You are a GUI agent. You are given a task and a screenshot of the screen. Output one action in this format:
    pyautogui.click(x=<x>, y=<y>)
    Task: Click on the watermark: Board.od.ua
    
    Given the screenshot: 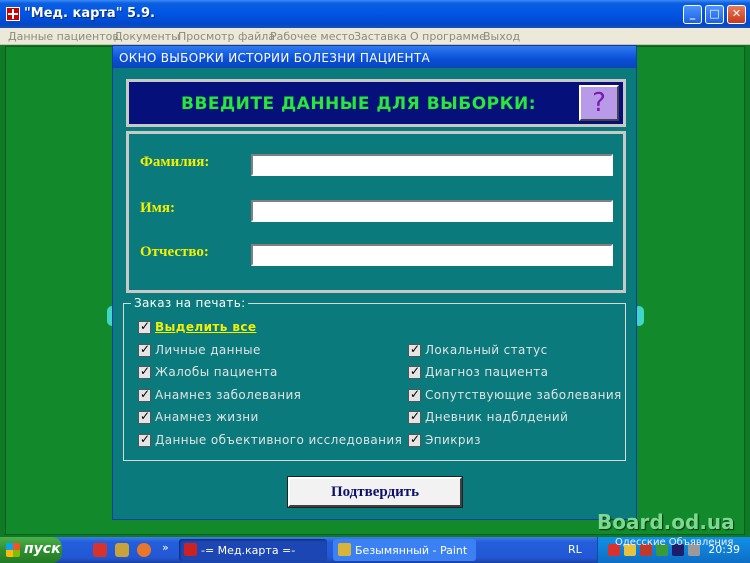 What is the action you would take?
    pyautogui.click(x=666, y=522)
    